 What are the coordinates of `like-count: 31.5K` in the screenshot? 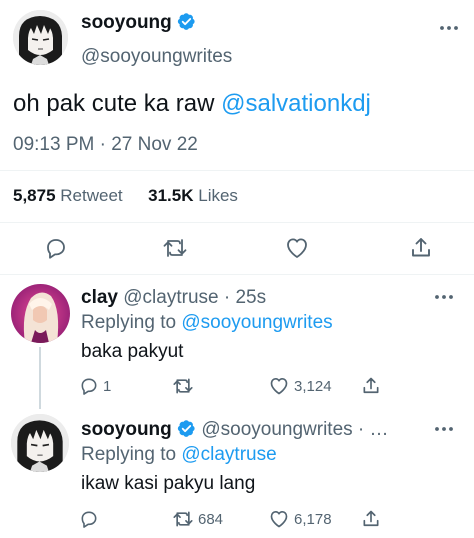 It's located at (171, 195).